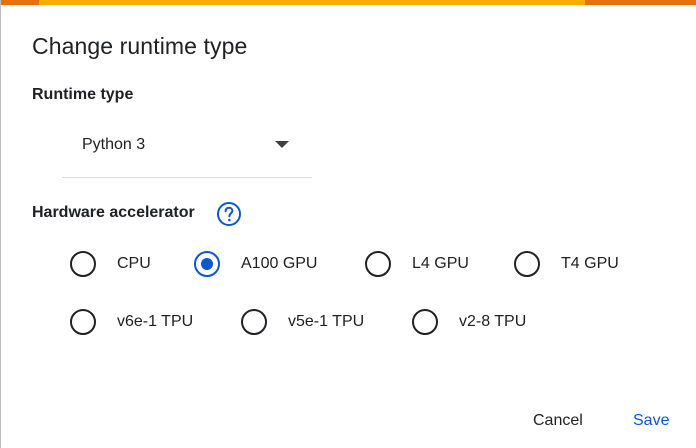 This screenshot has width=696, height=448. Describe the element at coordinates (229, 214) in the screenshot. I see `question-mark-circle-icon` at that location.